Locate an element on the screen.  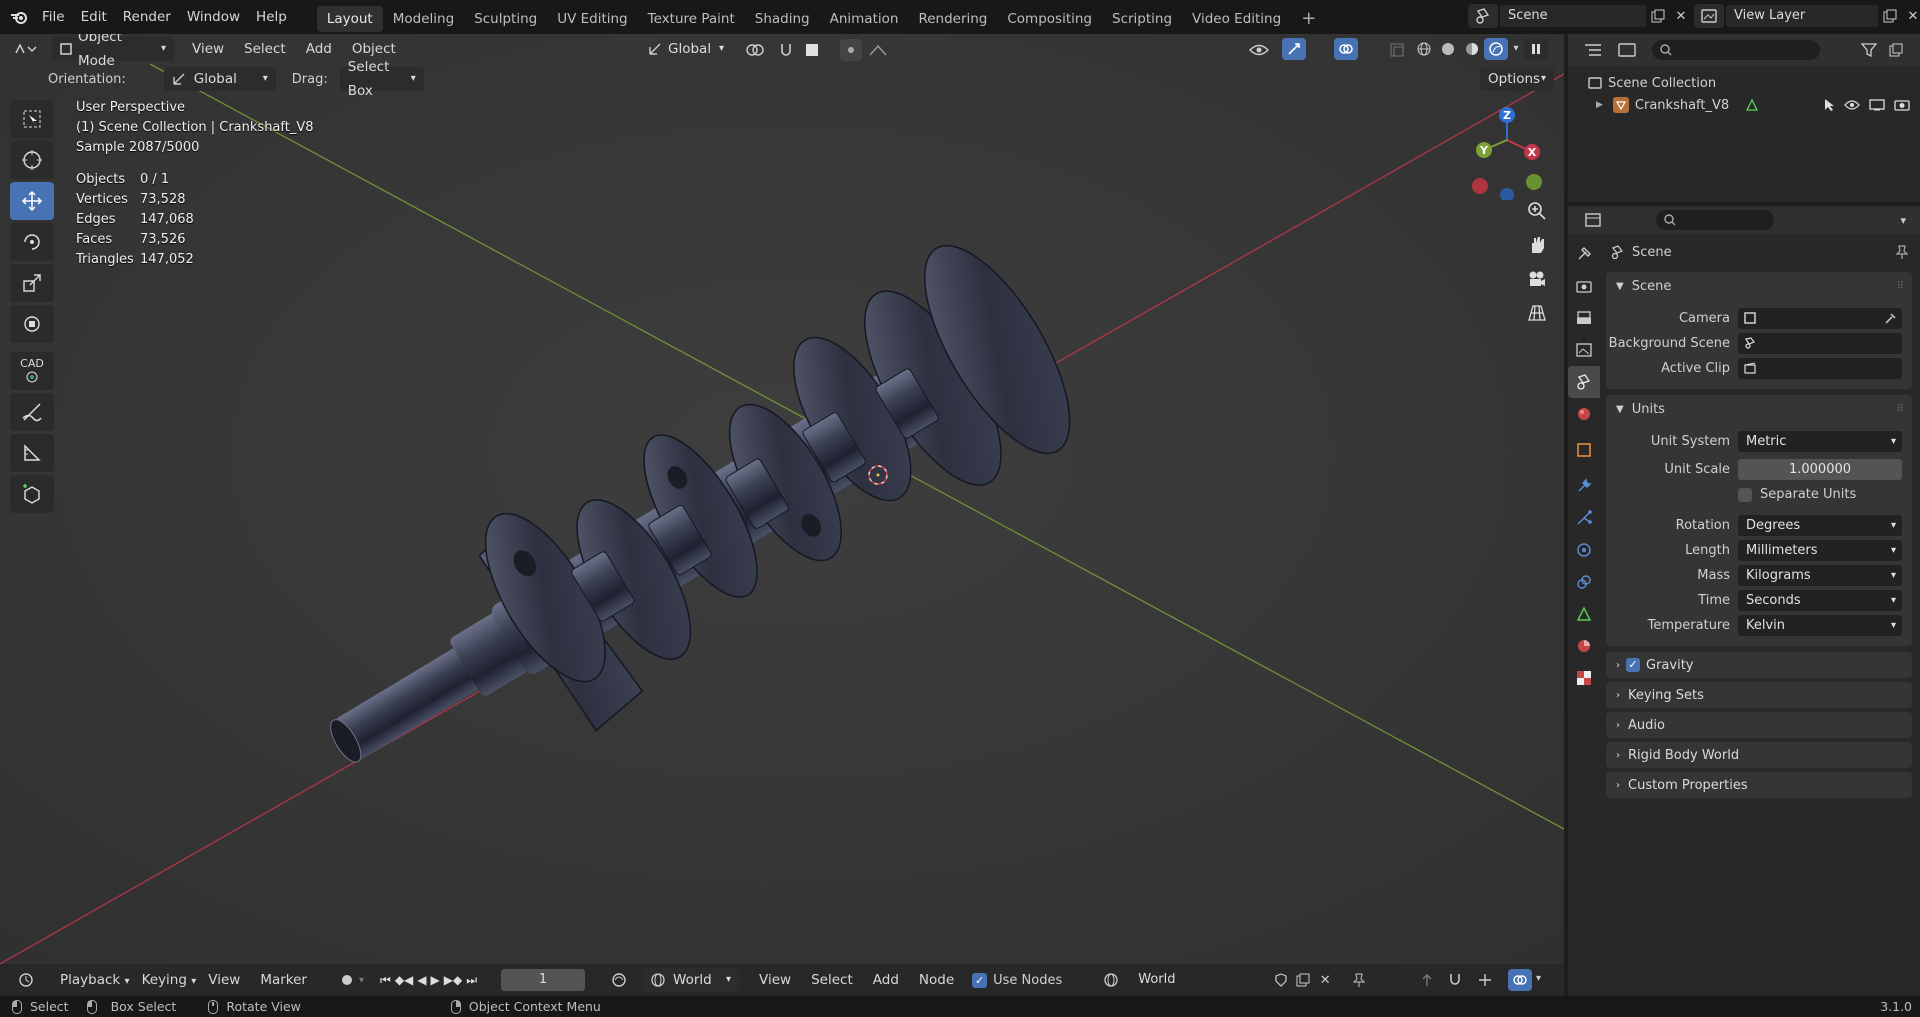
blender-logo-icon is located at coordinates (19, 17).